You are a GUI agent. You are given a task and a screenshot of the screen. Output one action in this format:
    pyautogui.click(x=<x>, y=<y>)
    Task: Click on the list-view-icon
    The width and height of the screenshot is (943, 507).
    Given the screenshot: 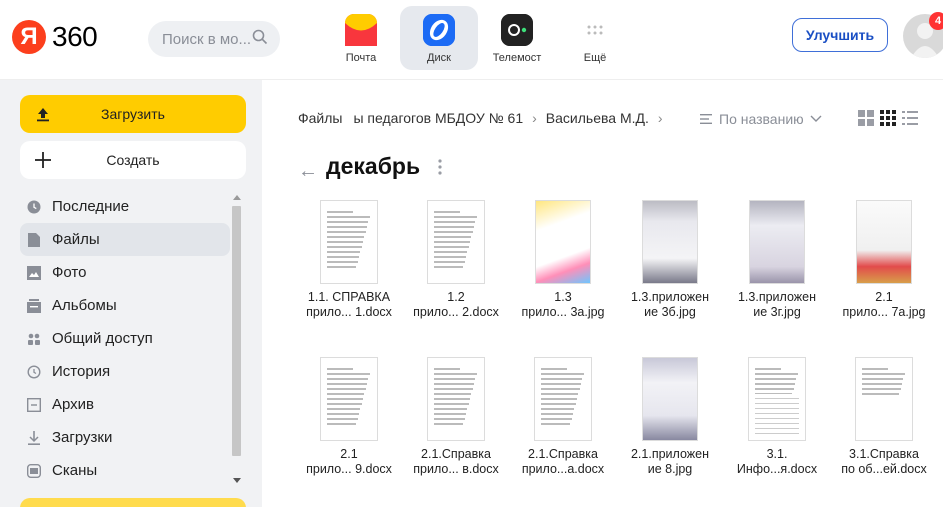 What is the action you would take?
    pyautogui.click(x=910, y=118)
    